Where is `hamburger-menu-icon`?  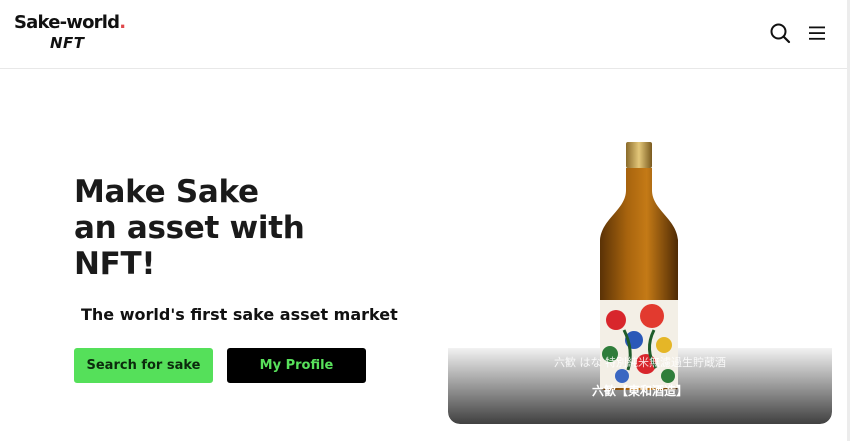 hamburger-menu-icon is located at coordinates (817, 33).